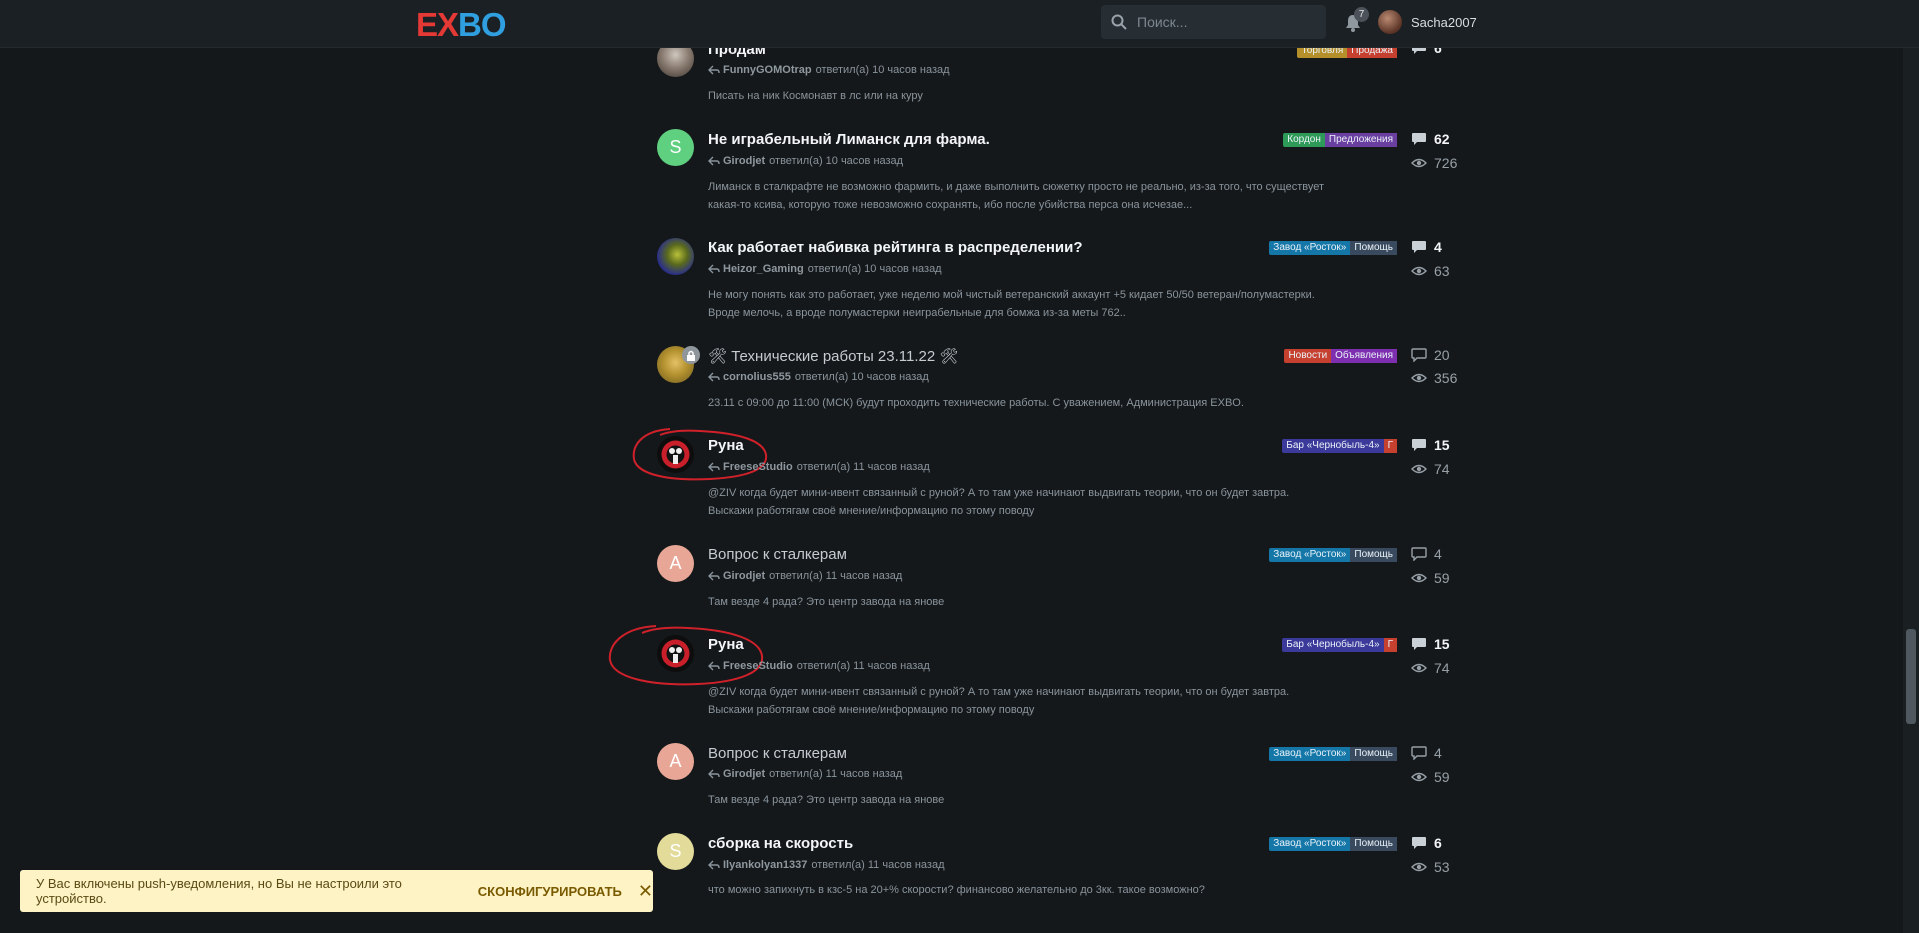 The height and width of the screenshot is (933, 1919). What do you see at coordinates (1911, 490) in the screenshot?
I see `page-scrollbar` at bounding box center [1911, 490].